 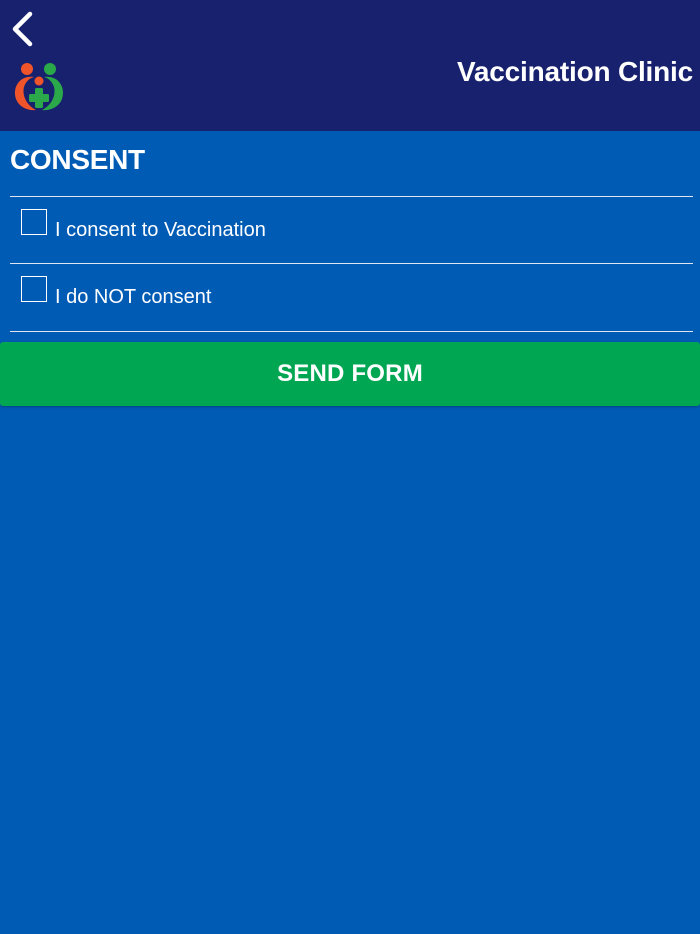 I want to click on back-button, so click(x=22, y=29).